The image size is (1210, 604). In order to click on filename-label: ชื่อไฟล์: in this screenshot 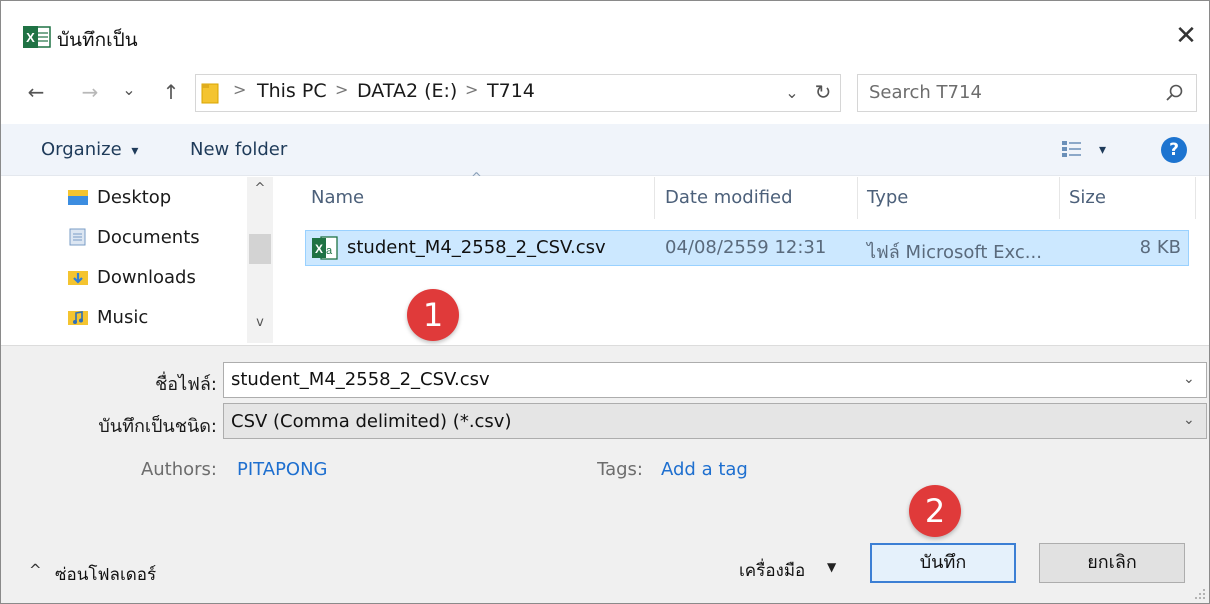, I will do `click(186, 384)`.